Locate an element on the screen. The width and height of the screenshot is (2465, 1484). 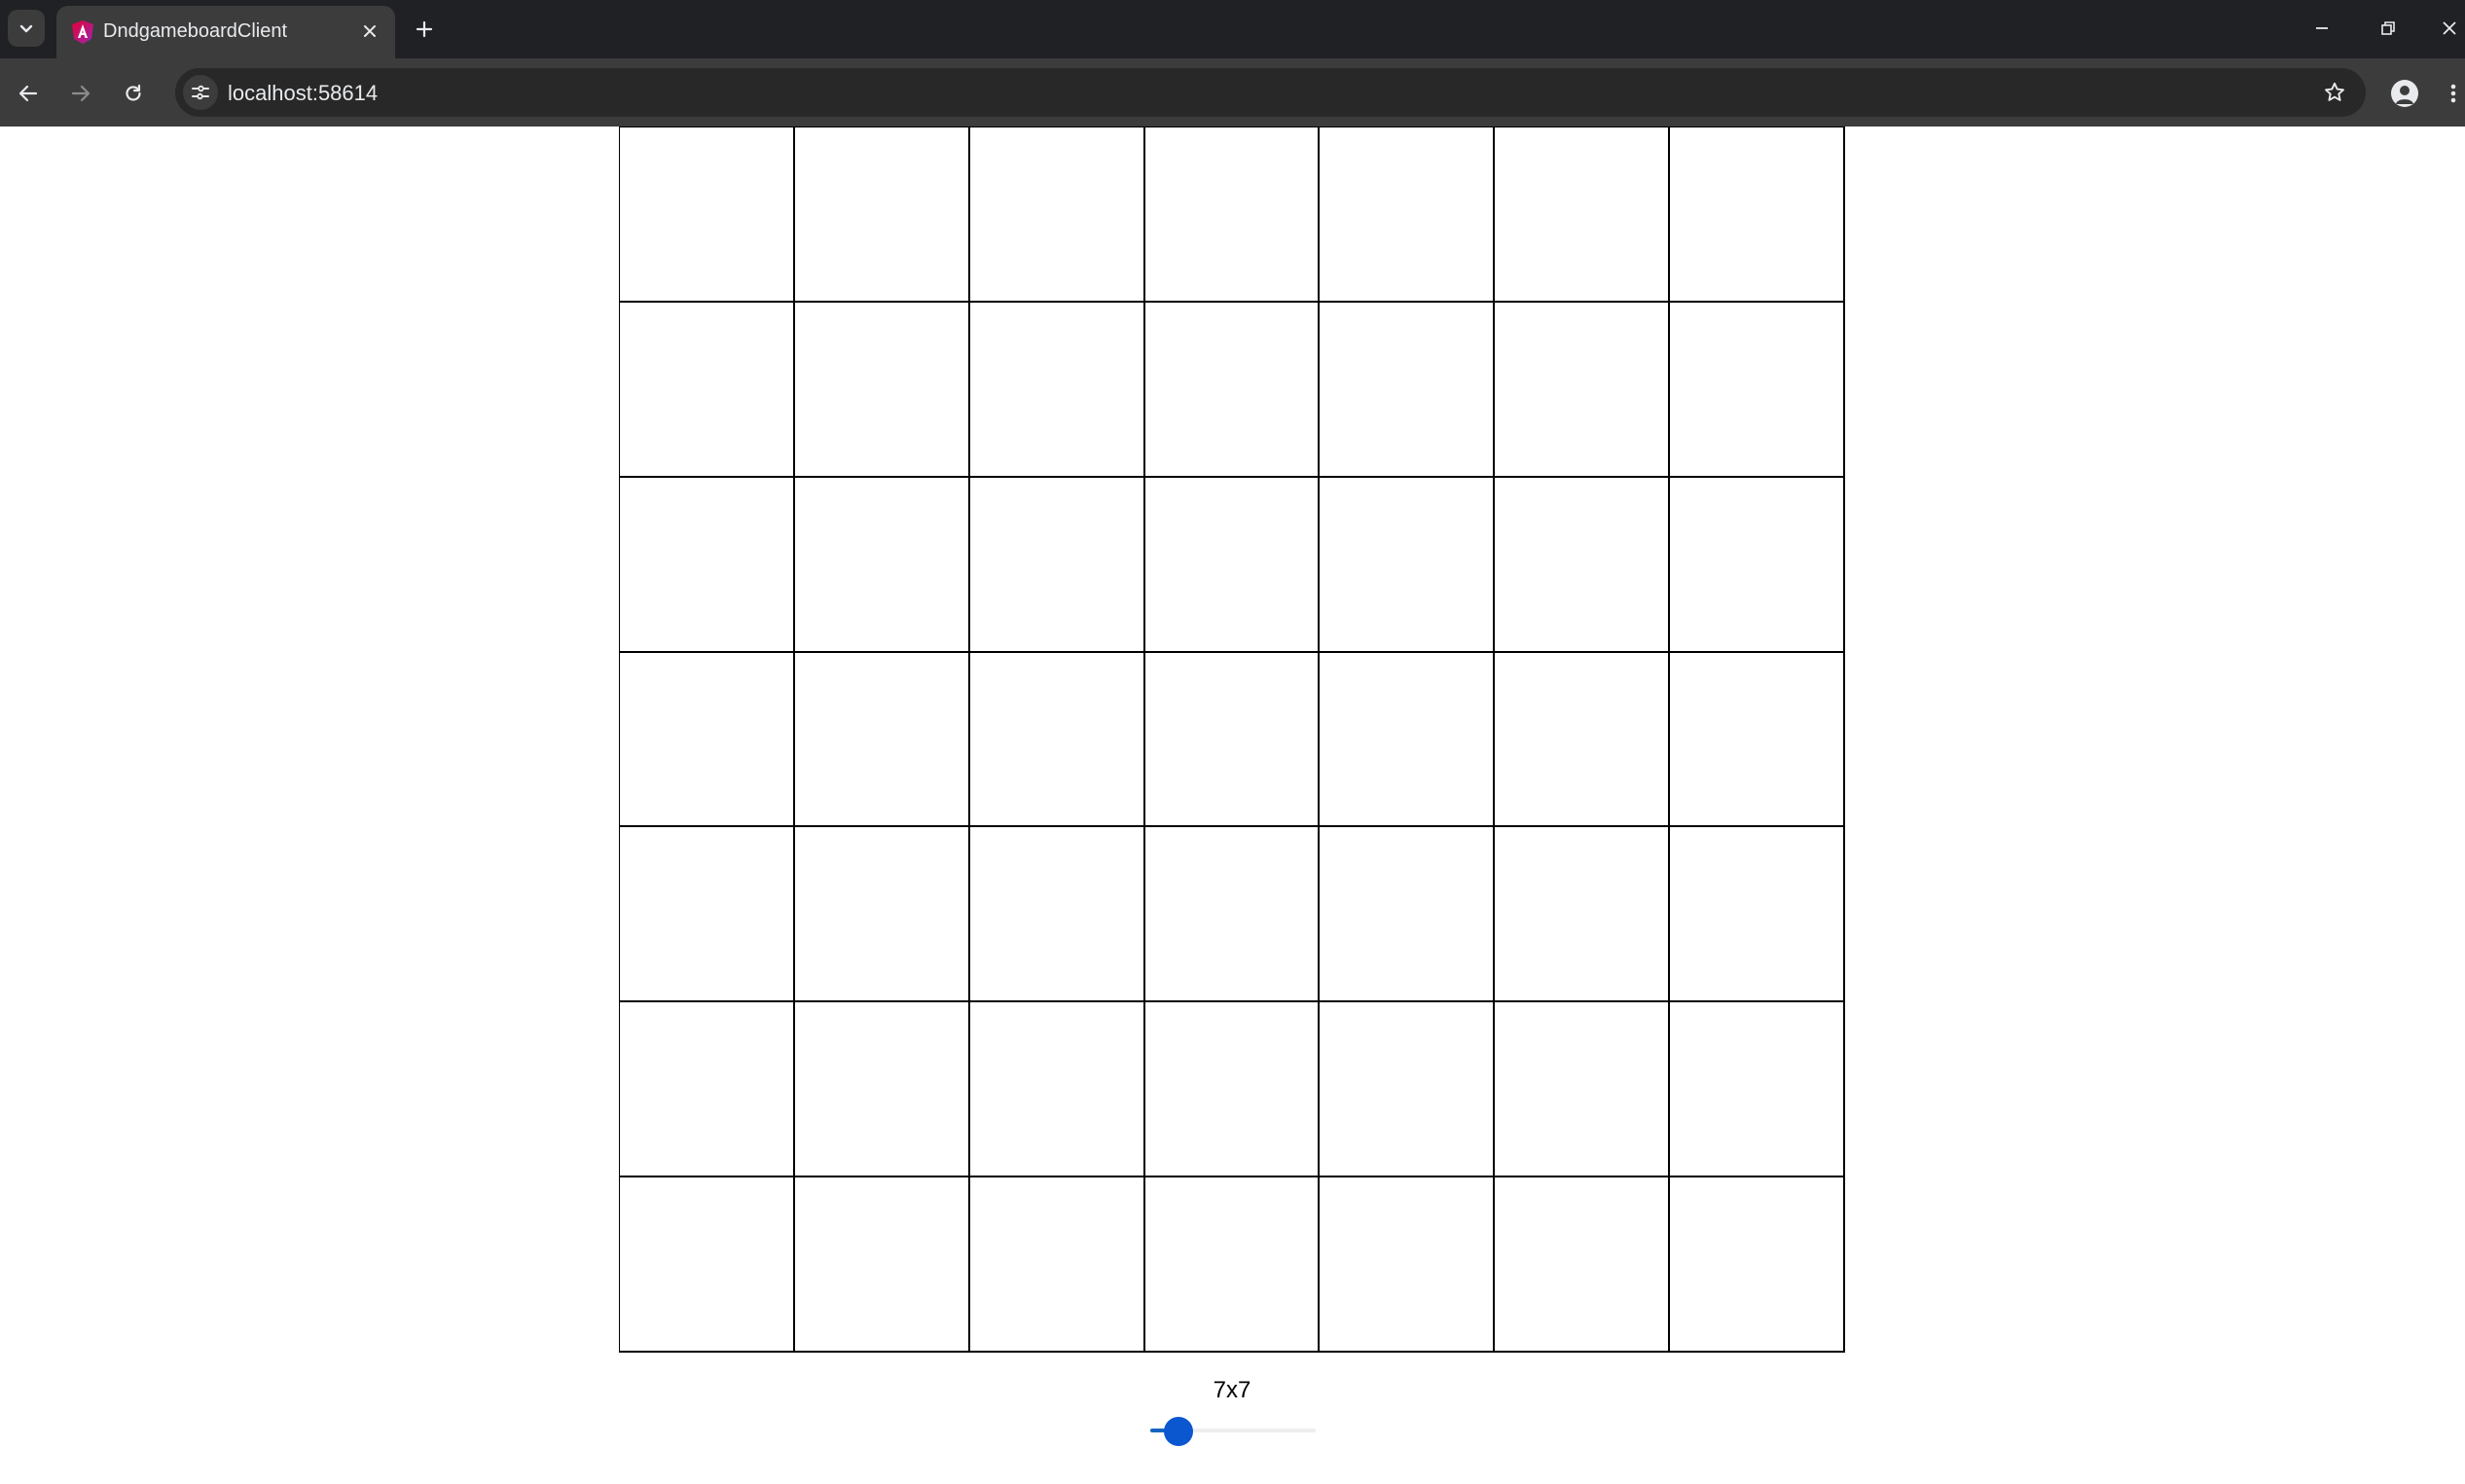
arrow-left-icon is located at coordinates (28, 93).